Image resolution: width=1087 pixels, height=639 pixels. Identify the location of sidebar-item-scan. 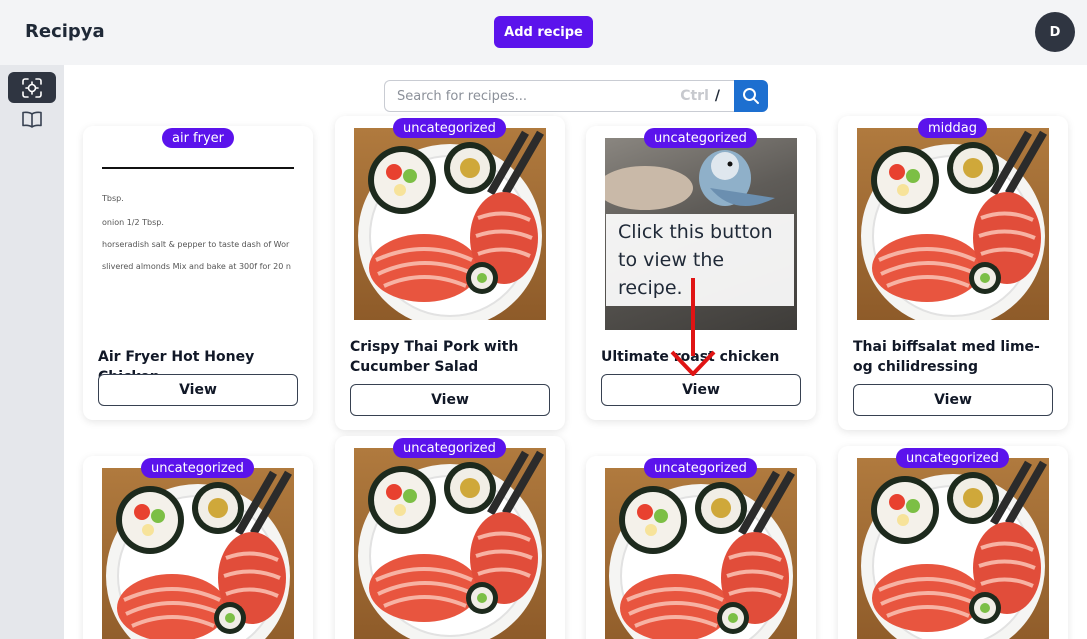
(32, 87).